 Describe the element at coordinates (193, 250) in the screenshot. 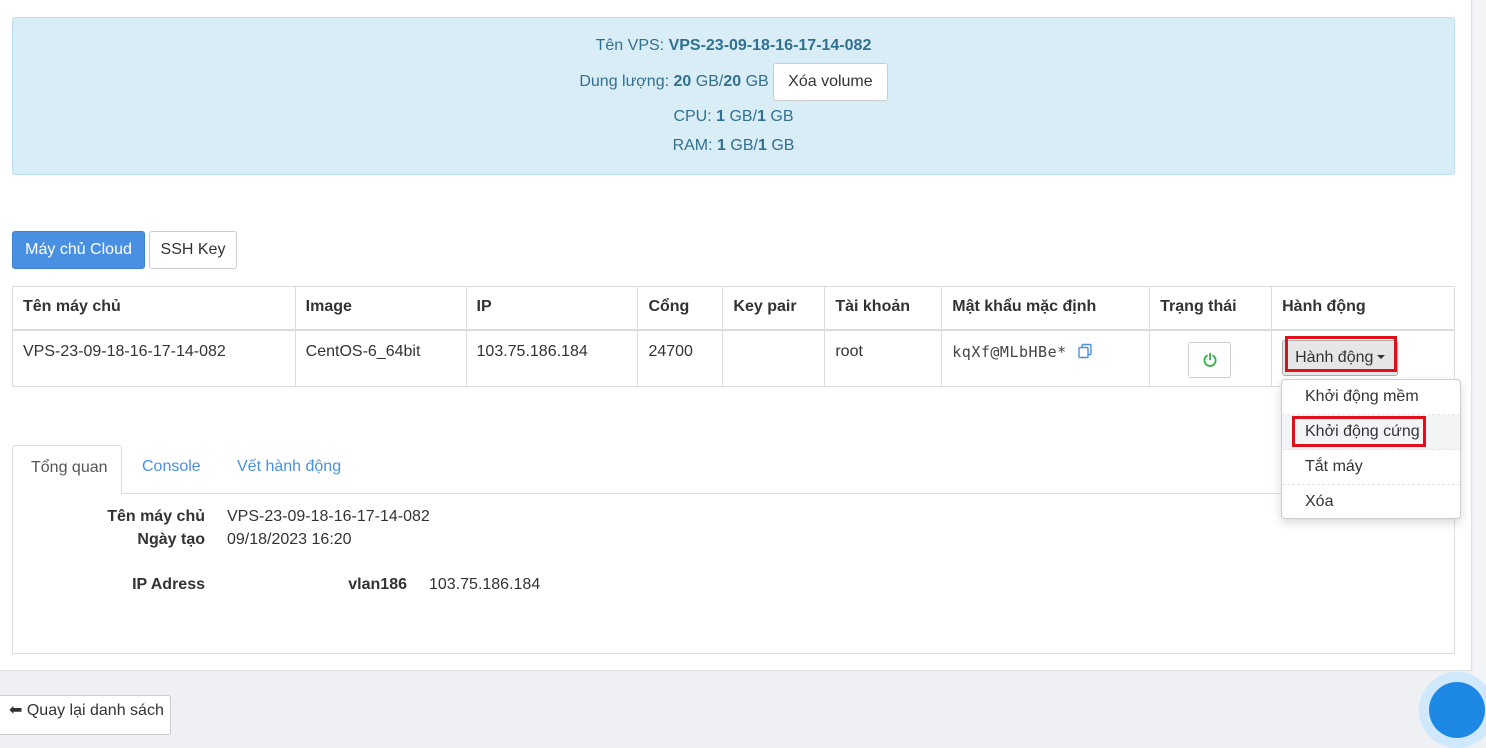

I see `ssh-key-button: SSH Key` at that location.